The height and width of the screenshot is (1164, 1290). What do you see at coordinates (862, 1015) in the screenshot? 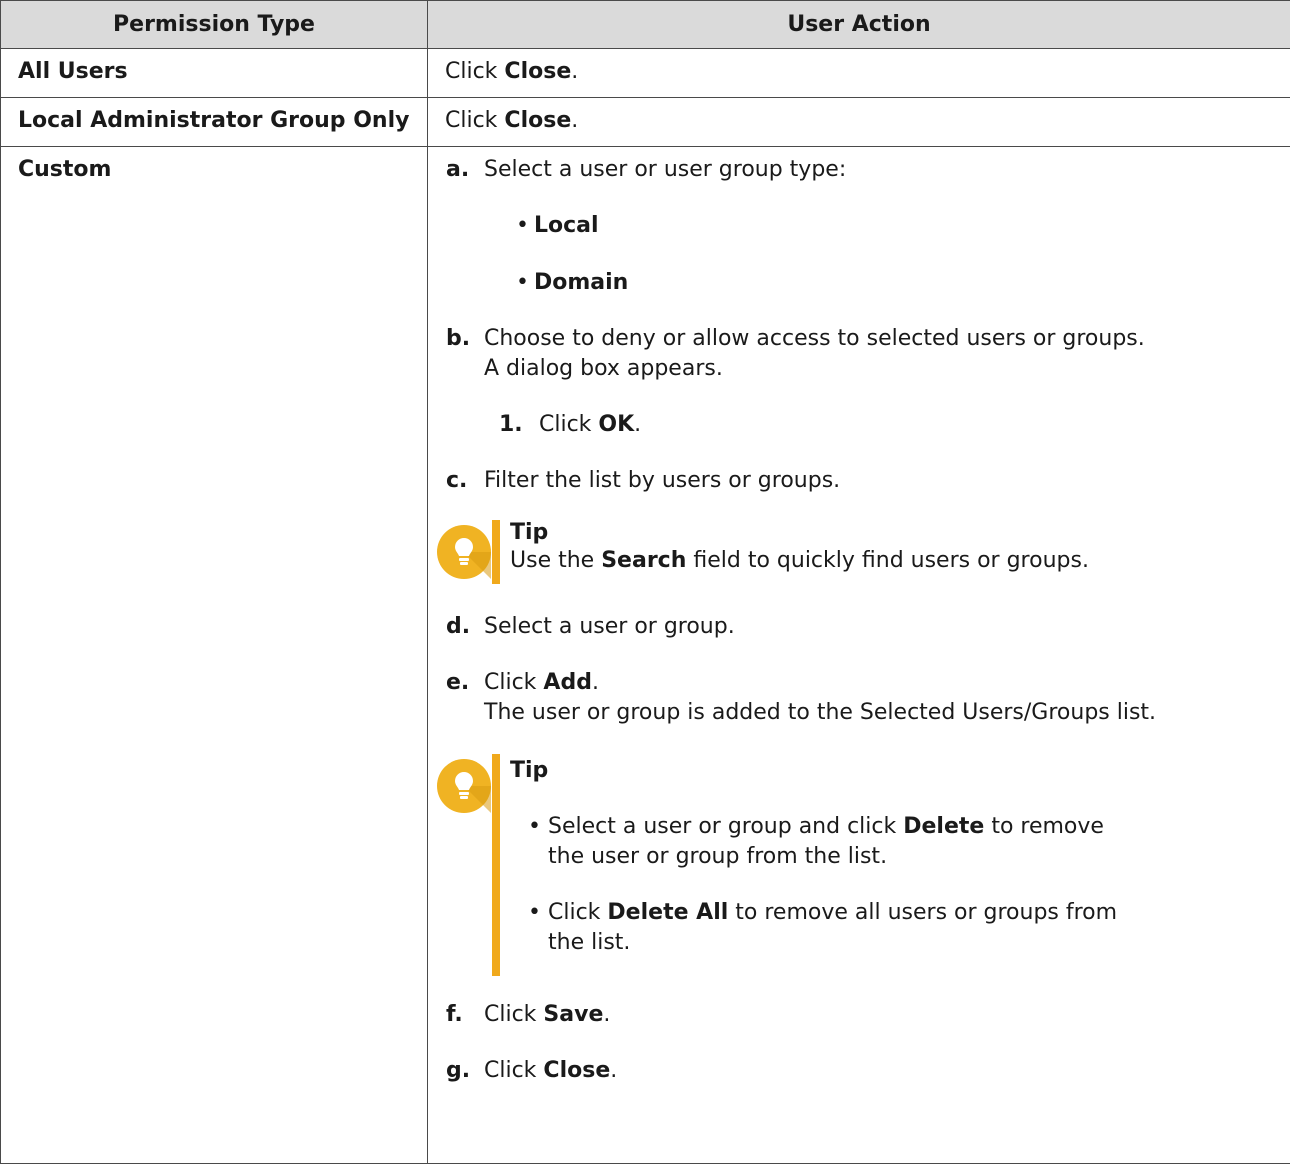
I see `step-f: f. Click Save.` at bounding box center [862, 1015].